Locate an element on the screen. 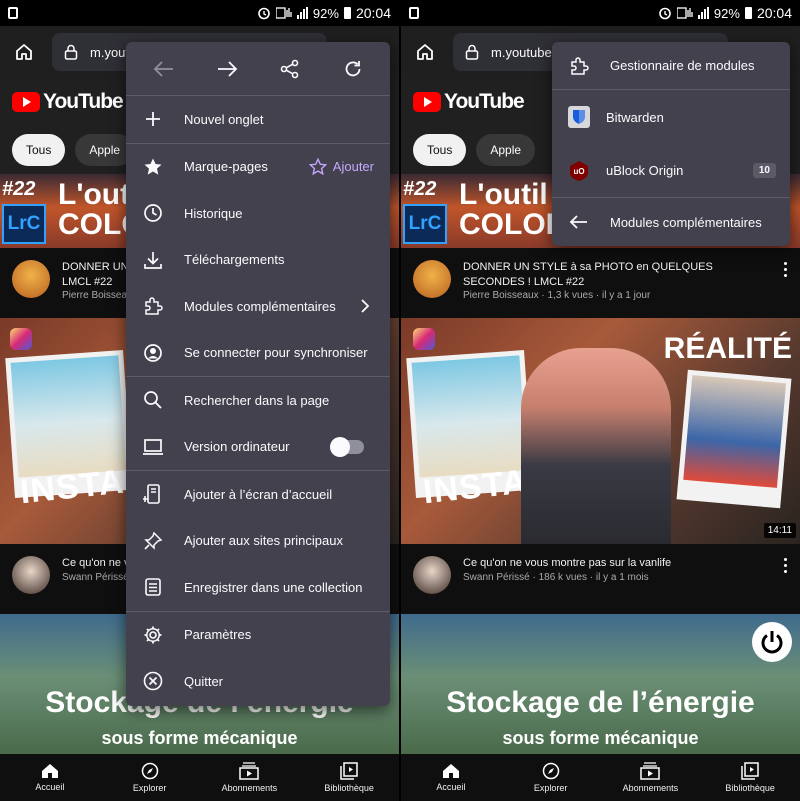 The image size is (800, 801). ublock-icon: uO is located at coordinates (579, 171).